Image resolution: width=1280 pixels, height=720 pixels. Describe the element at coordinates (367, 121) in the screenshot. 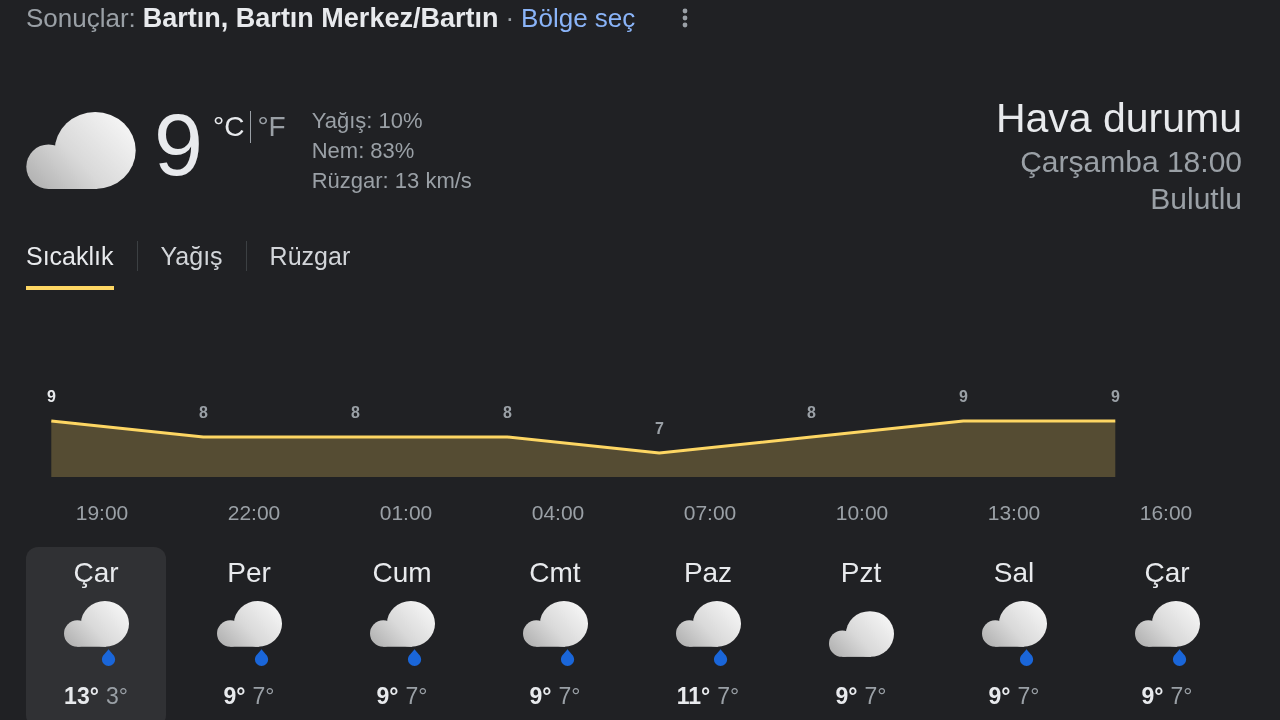

I see `weather-detail: Yağış: 10%` at that location.